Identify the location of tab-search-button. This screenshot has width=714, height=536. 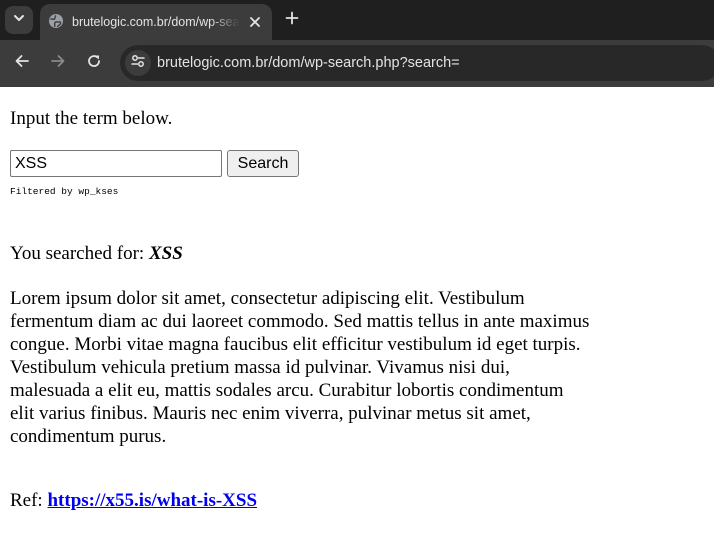
(19, 20).